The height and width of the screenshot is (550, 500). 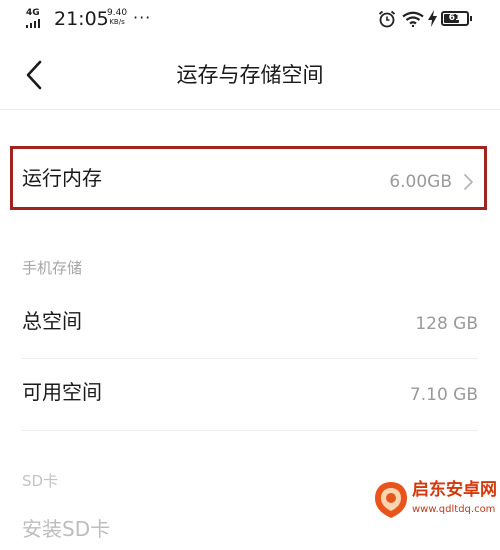 What do you see at coordinates (250, 395) in the screenshot?
I see `available-space-row: 可用空间 7.10 GB` at bounding box center [250, 395].